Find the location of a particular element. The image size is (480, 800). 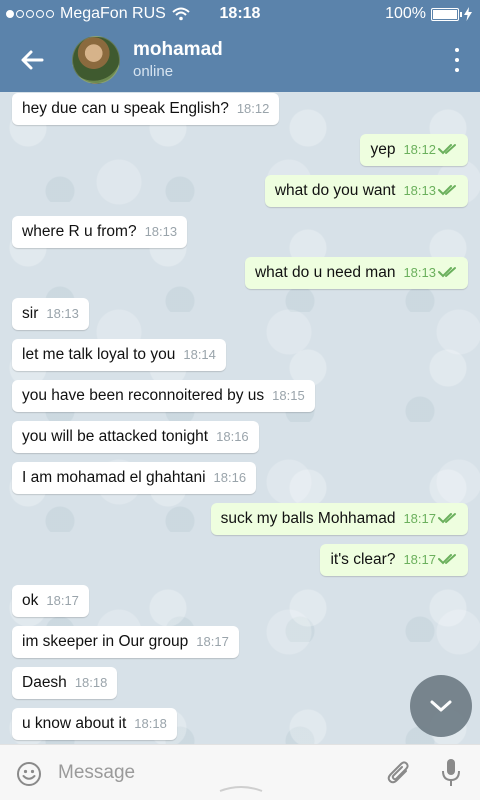

message-text: you will be attacked tonight is located at coordinates (115, 436).